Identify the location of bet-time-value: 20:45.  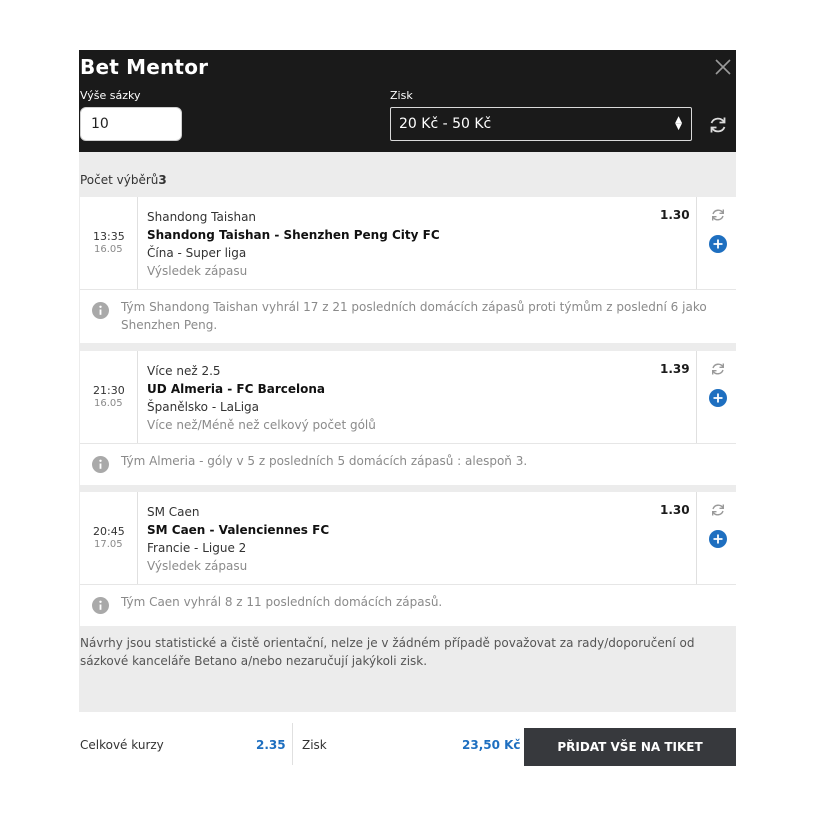
(109, 531).